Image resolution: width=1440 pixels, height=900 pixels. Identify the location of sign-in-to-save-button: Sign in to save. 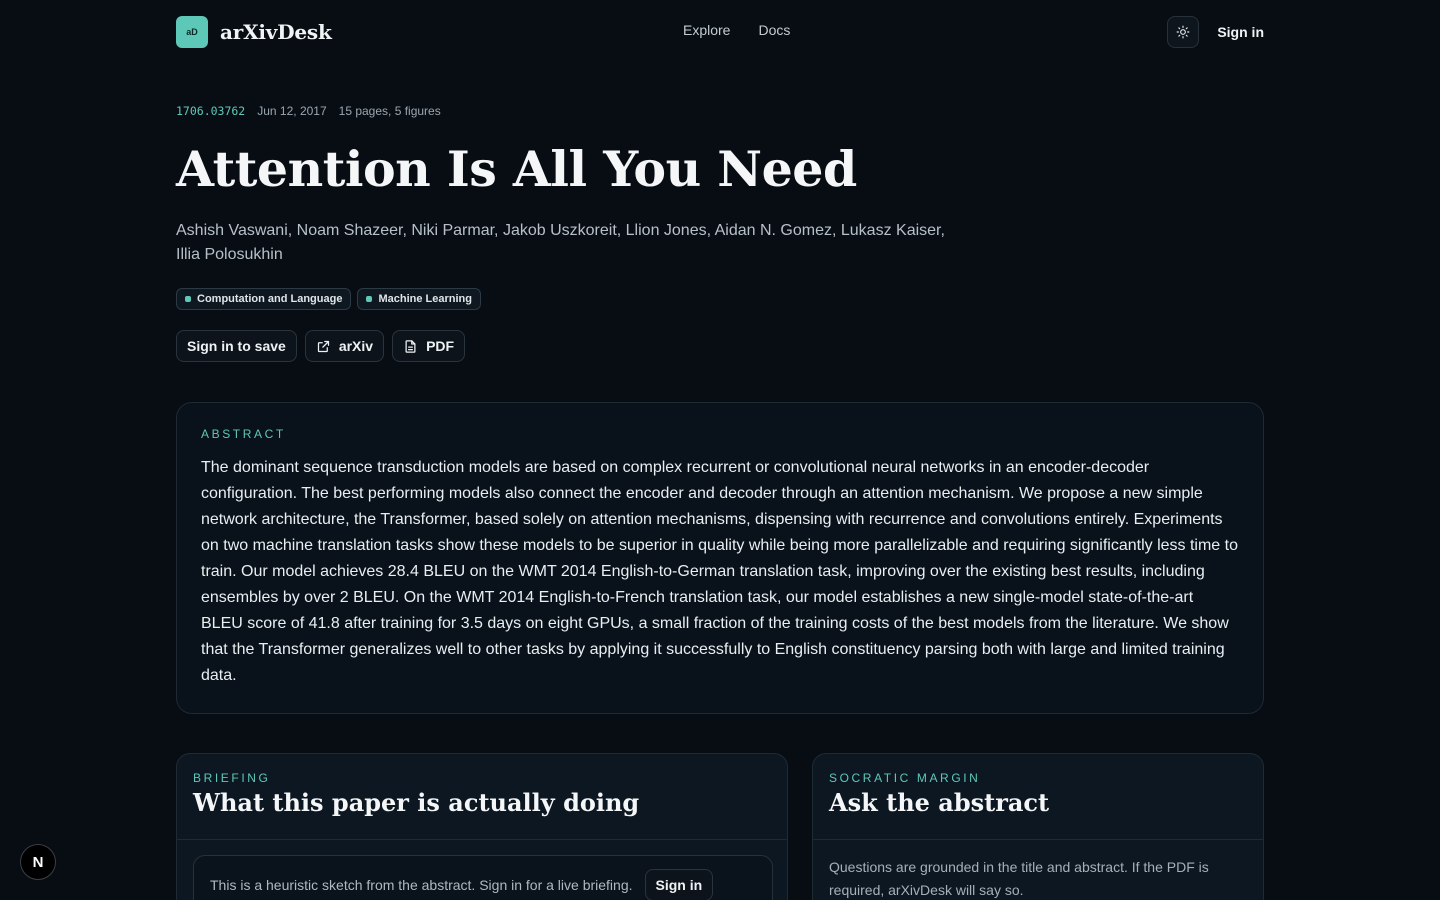
(236, 346).